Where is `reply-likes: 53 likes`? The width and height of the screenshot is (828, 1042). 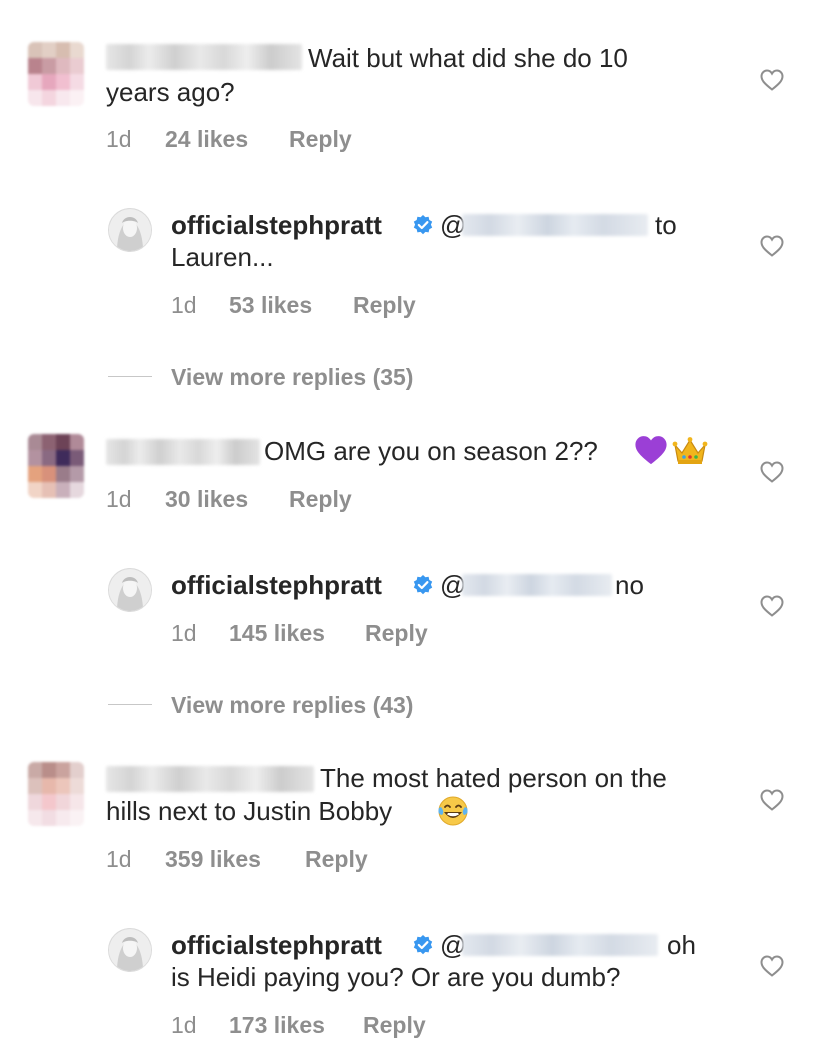
reply-likes: 53 likes is located at coordinates (270, 305).